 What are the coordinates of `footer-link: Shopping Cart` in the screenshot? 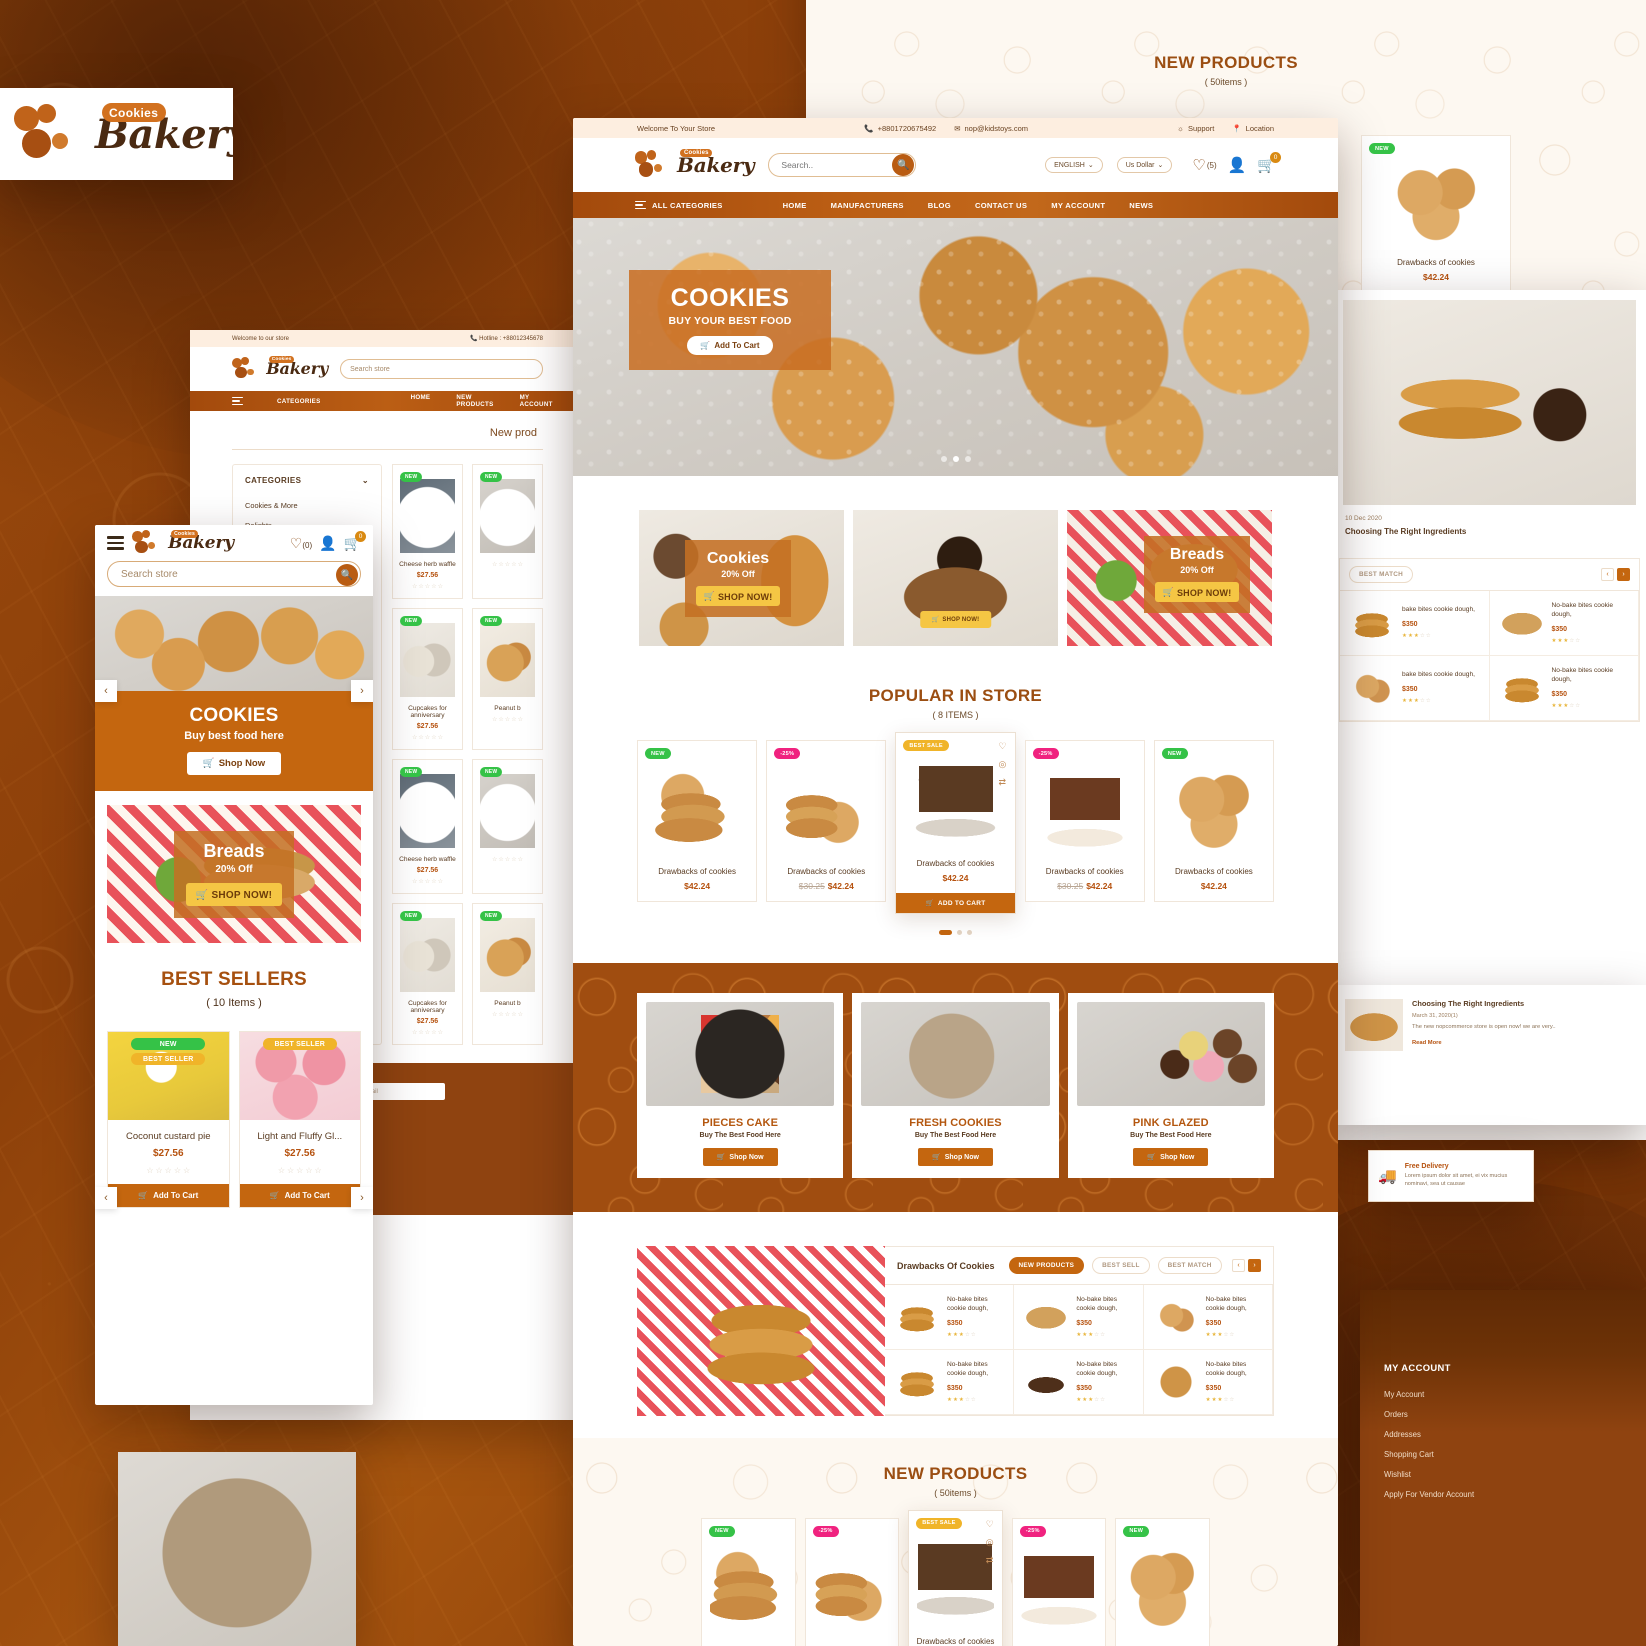 It's located at (1503, 1454).